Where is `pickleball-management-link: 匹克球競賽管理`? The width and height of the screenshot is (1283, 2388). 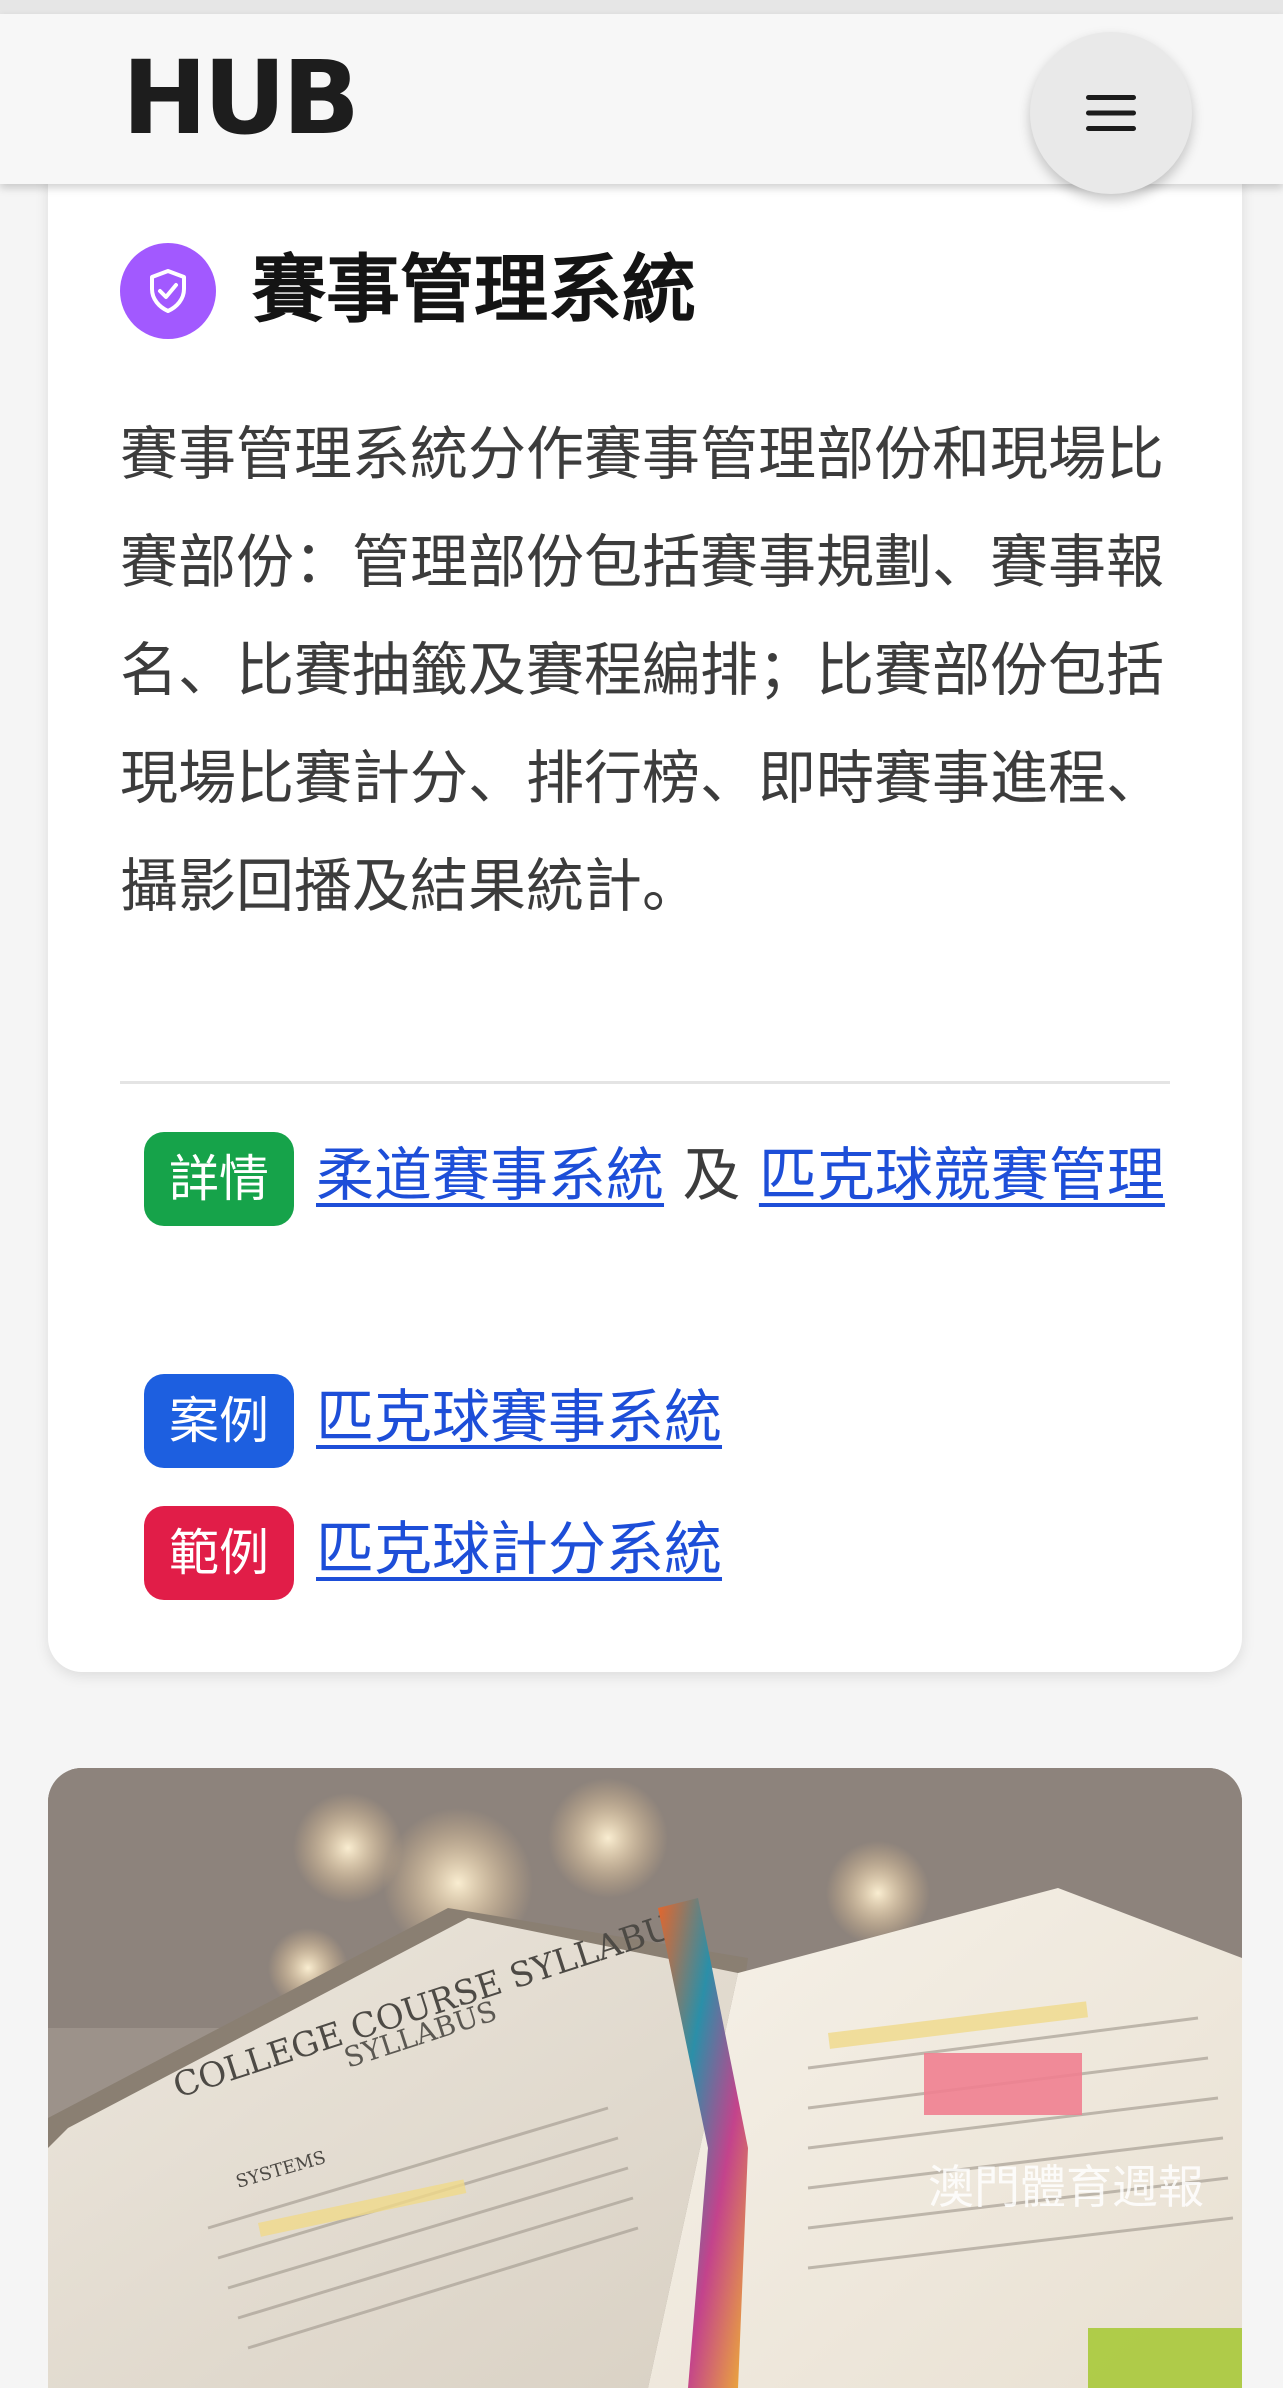 pickleball-management-link: 匹克球競賽管理 is located at coordinates (962, 1175).